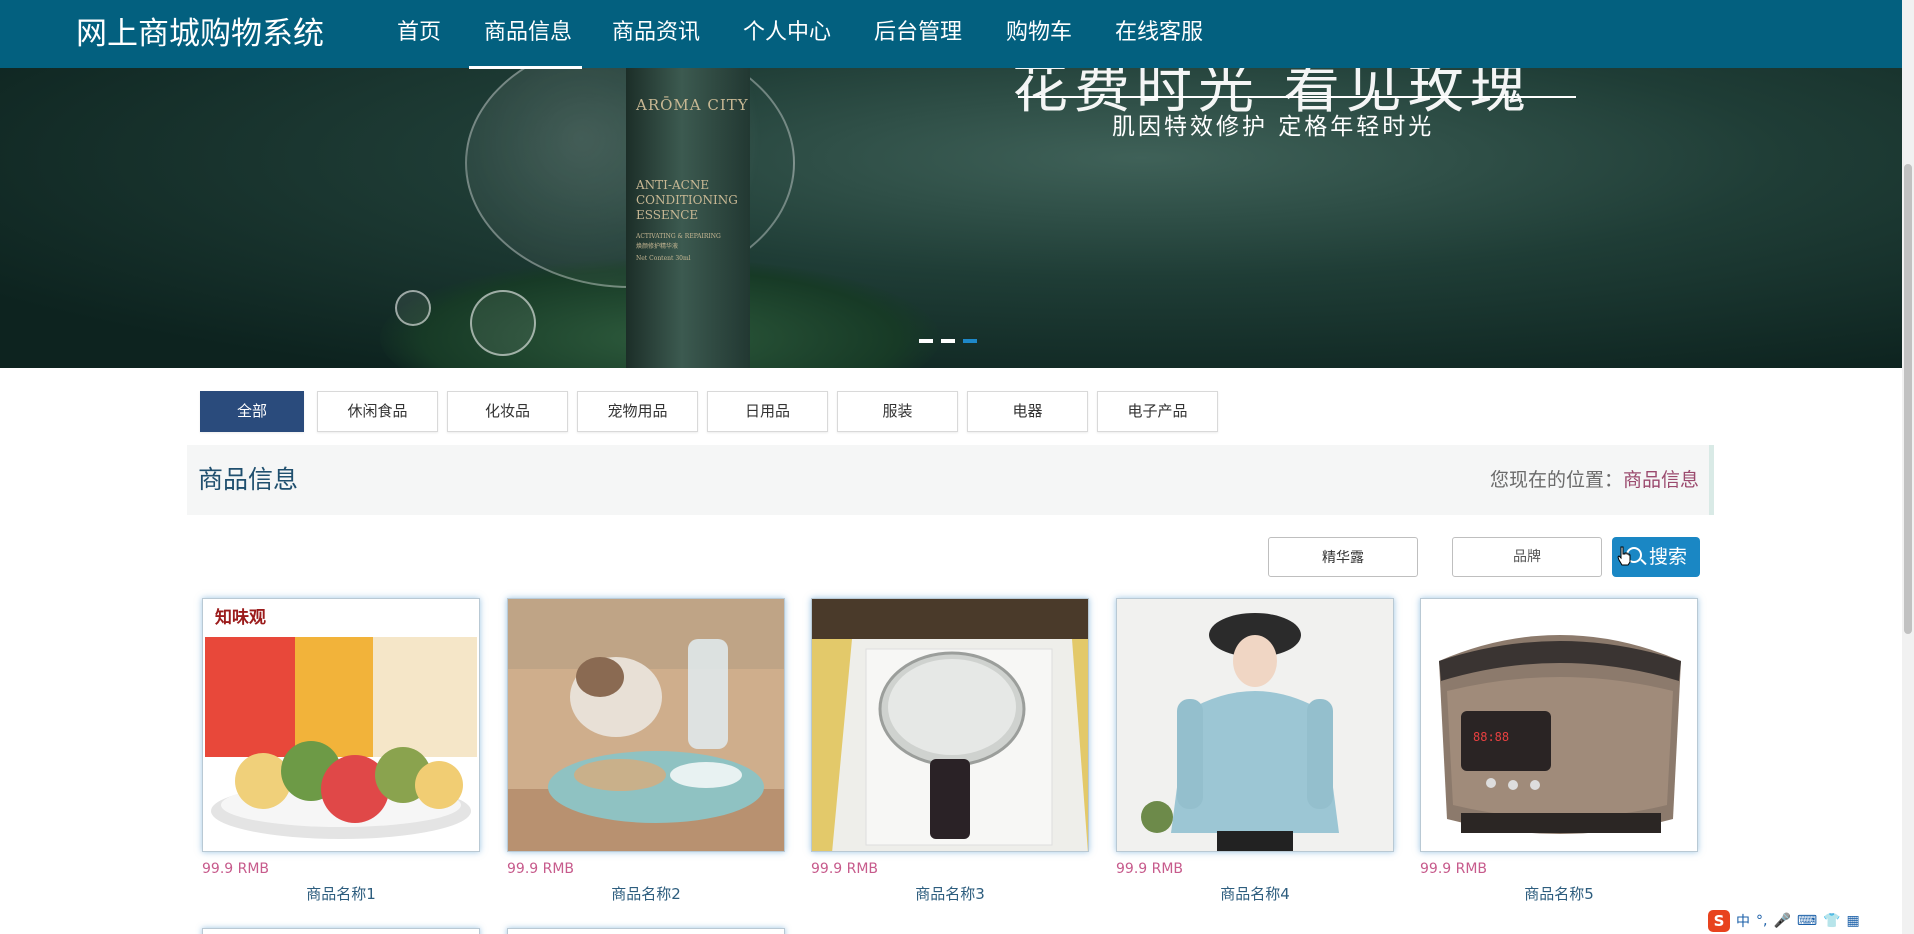 The image size is (1914, 934). I want to click on category-daily-goods: 日用品, so click(767, 411).